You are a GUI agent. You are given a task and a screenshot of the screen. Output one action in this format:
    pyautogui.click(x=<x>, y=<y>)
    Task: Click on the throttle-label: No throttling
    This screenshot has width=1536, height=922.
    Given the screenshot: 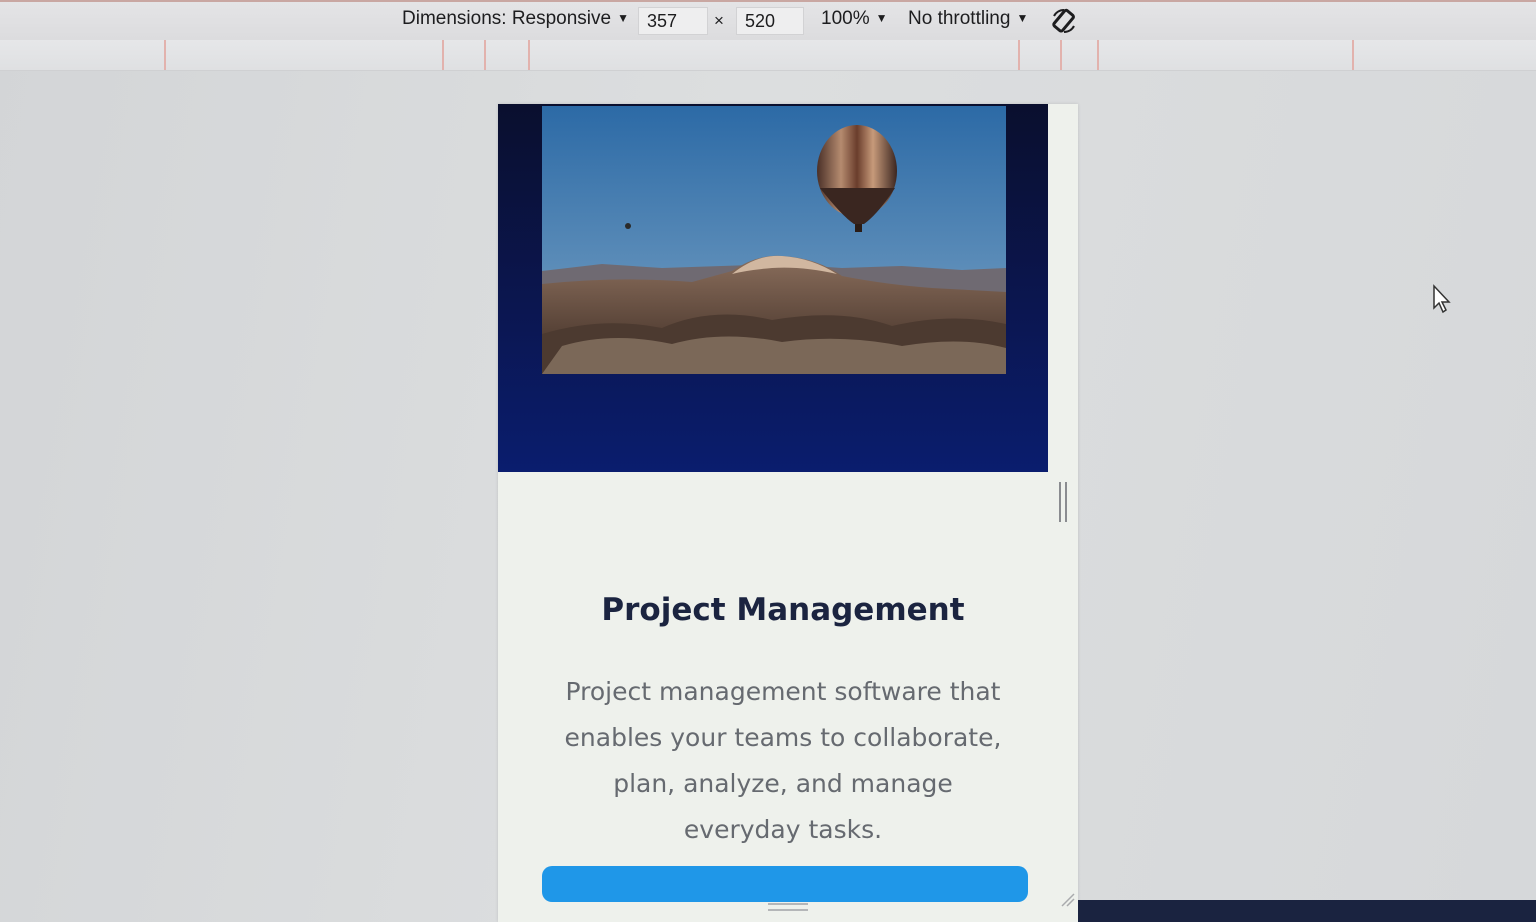 What is the action you would take?
    pyautogui.click(x=959, y=18)
    